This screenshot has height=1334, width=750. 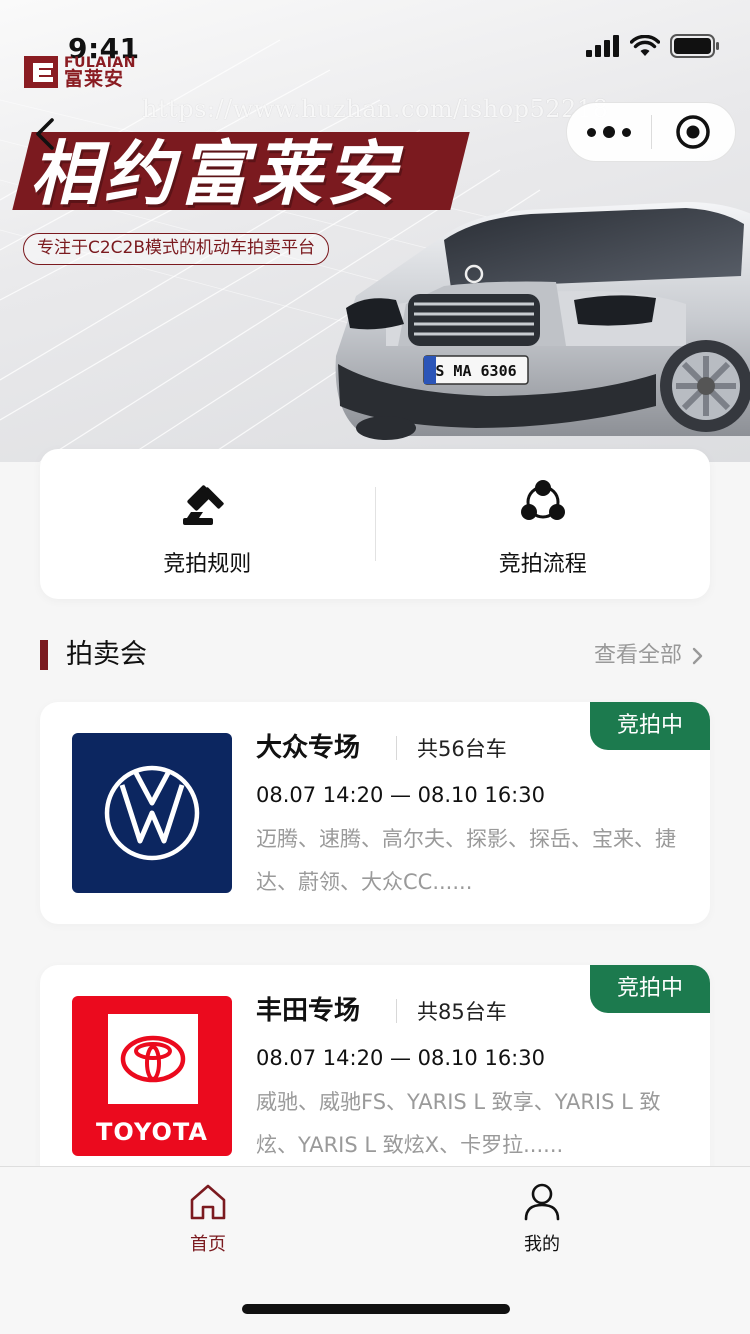 I want to click on close-program-button, so click(x=694, y=132).